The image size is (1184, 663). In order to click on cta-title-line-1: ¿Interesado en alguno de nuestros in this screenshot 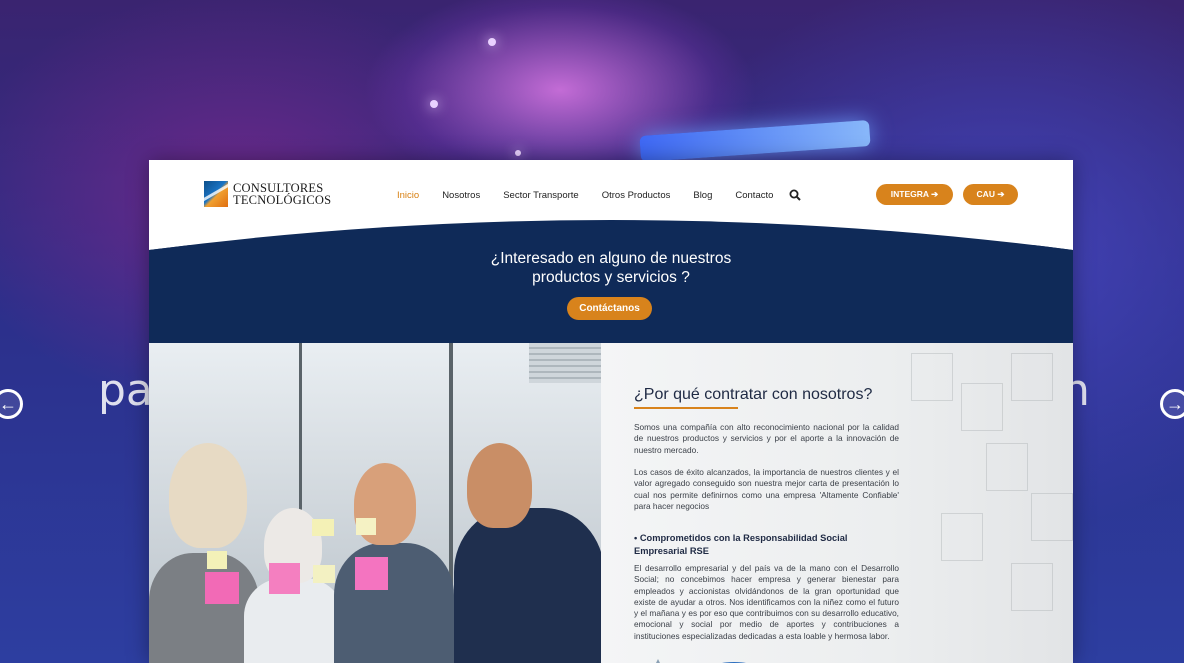, I will do `click(611, 258)`.